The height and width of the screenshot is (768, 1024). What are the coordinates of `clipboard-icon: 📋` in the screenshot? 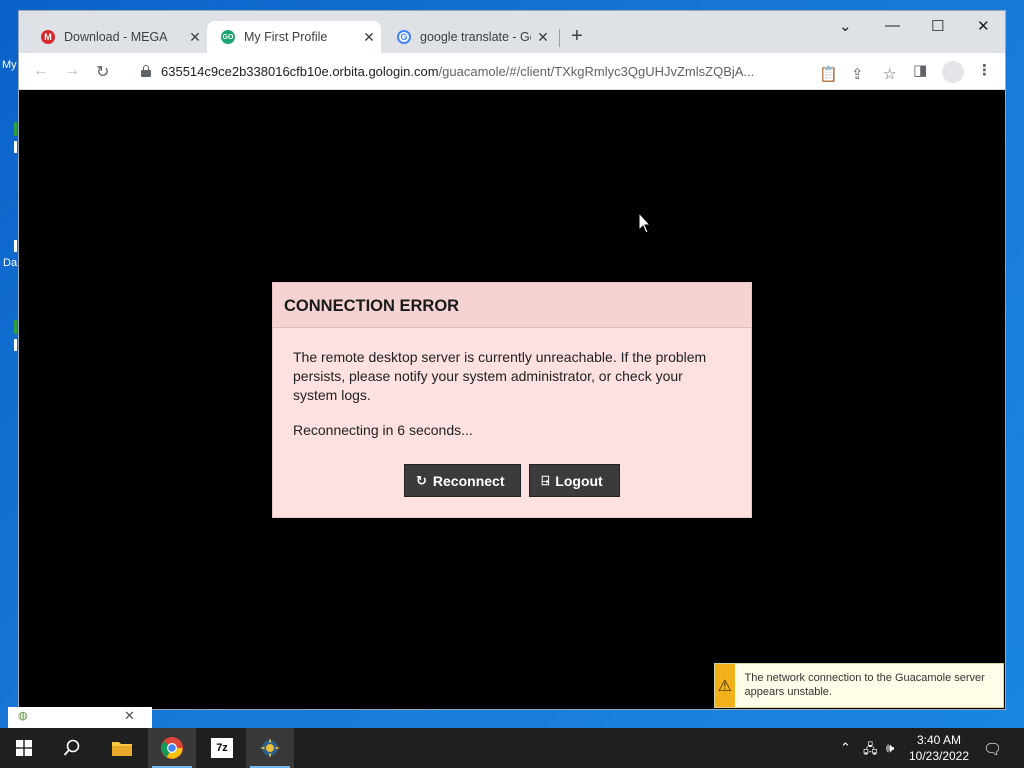 It's located at (828, 74).